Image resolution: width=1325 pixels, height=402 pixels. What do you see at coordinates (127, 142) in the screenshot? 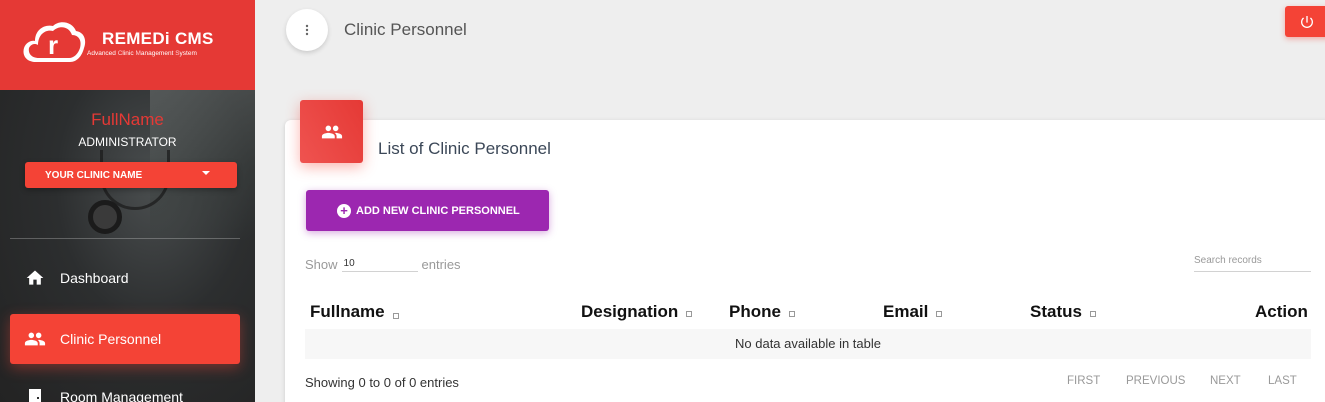
I see `user-role: ADMINISTRATOR` at bounding box center [127, 142].